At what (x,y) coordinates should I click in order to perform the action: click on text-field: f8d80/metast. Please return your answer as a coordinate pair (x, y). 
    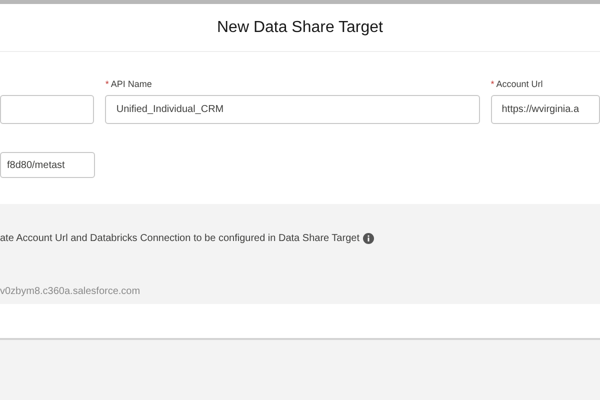
    Looking at the image, I should click on (47, 165).